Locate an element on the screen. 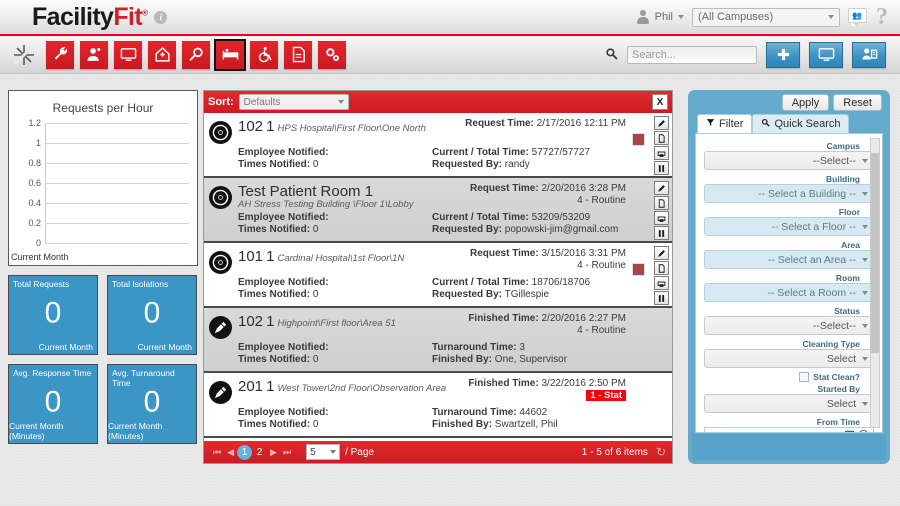  chat-users-icon: 👥 is located at coordinates (858, 17).